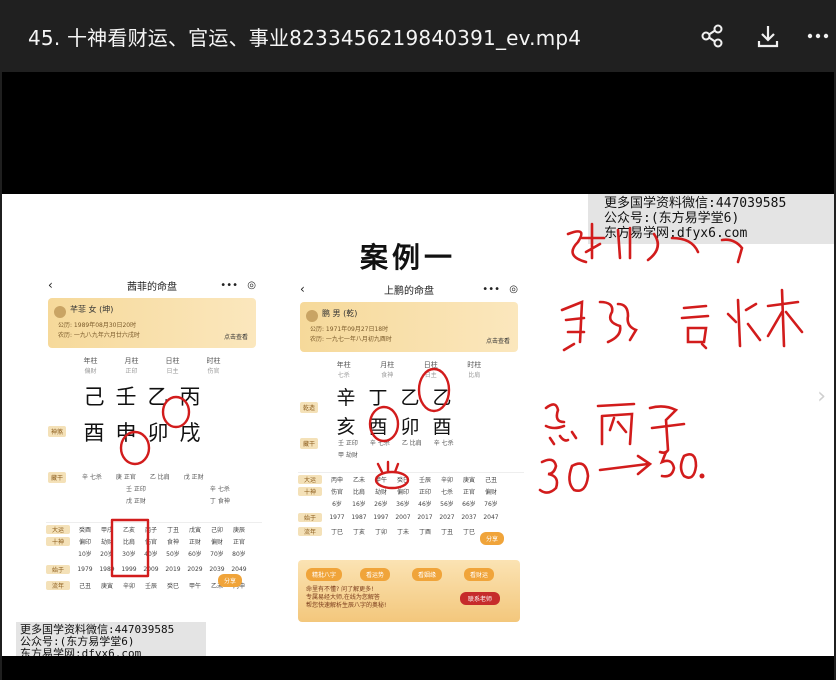 The width and height of the screenshot is (836, 680). Describe the element at coordinates (425, 504) in the screenshot. I see `table-cell: 46岁` at that location.